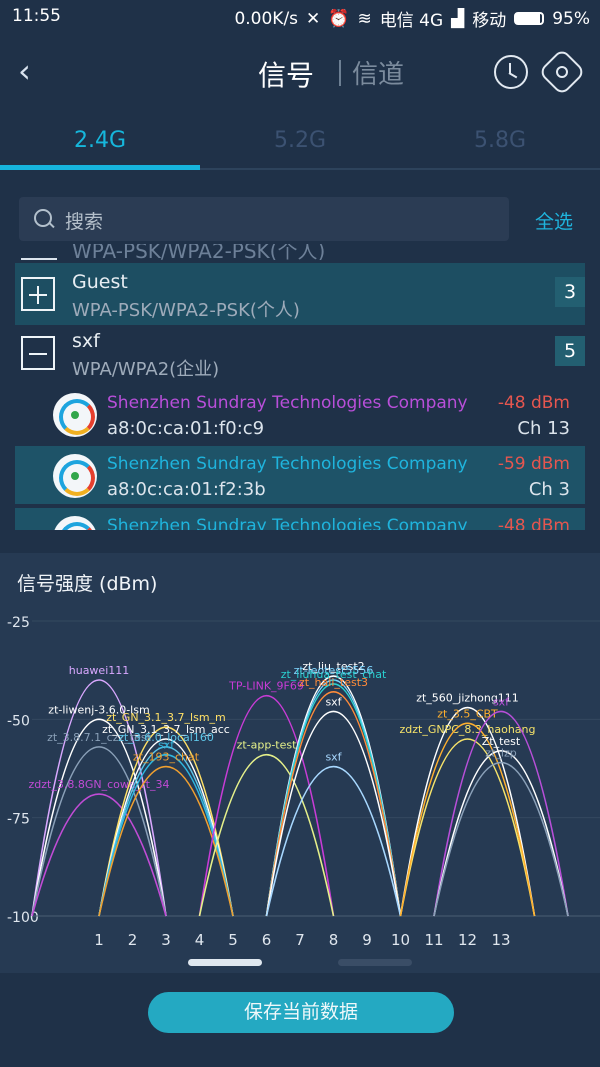 This screenshot has height=1067, width=600. I want to click on x-tick-label: 1, so click(99, 940).